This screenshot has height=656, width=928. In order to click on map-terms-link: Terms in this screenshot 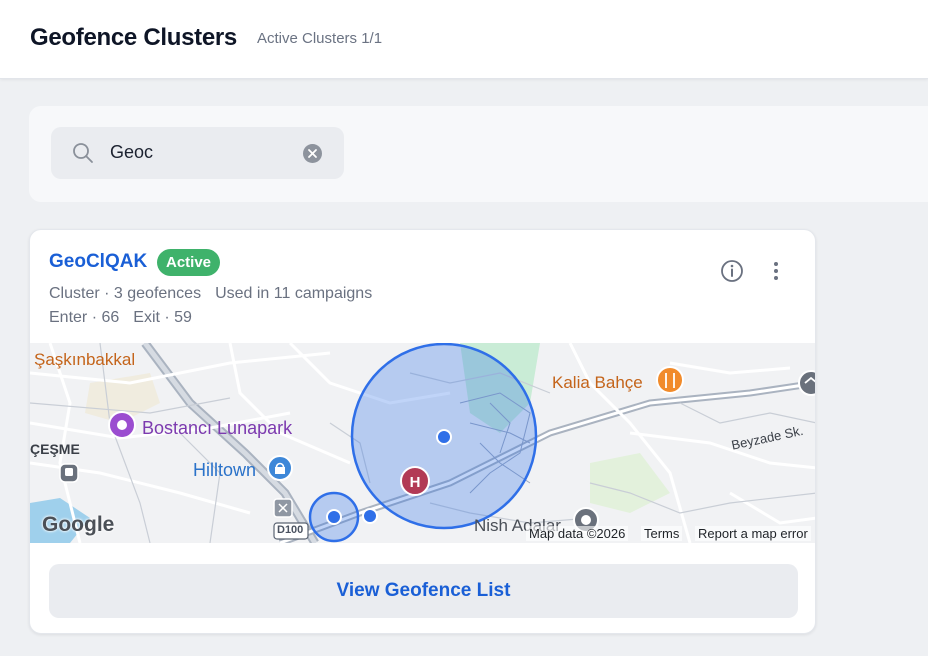, I will do `click(662, 533)`.